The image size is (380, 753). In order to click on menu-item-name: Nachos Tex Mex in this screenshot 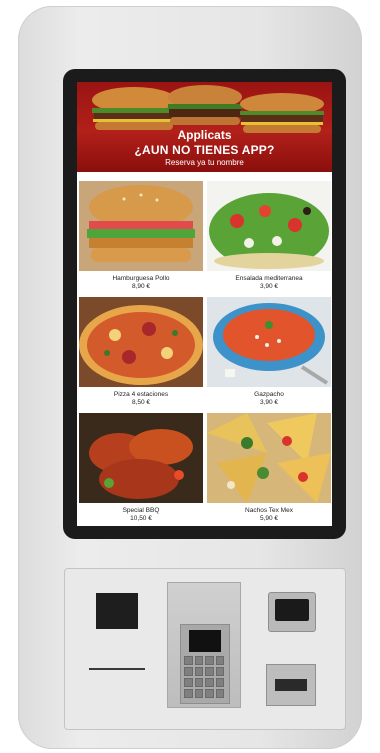, I will do `click(269, 510)`.